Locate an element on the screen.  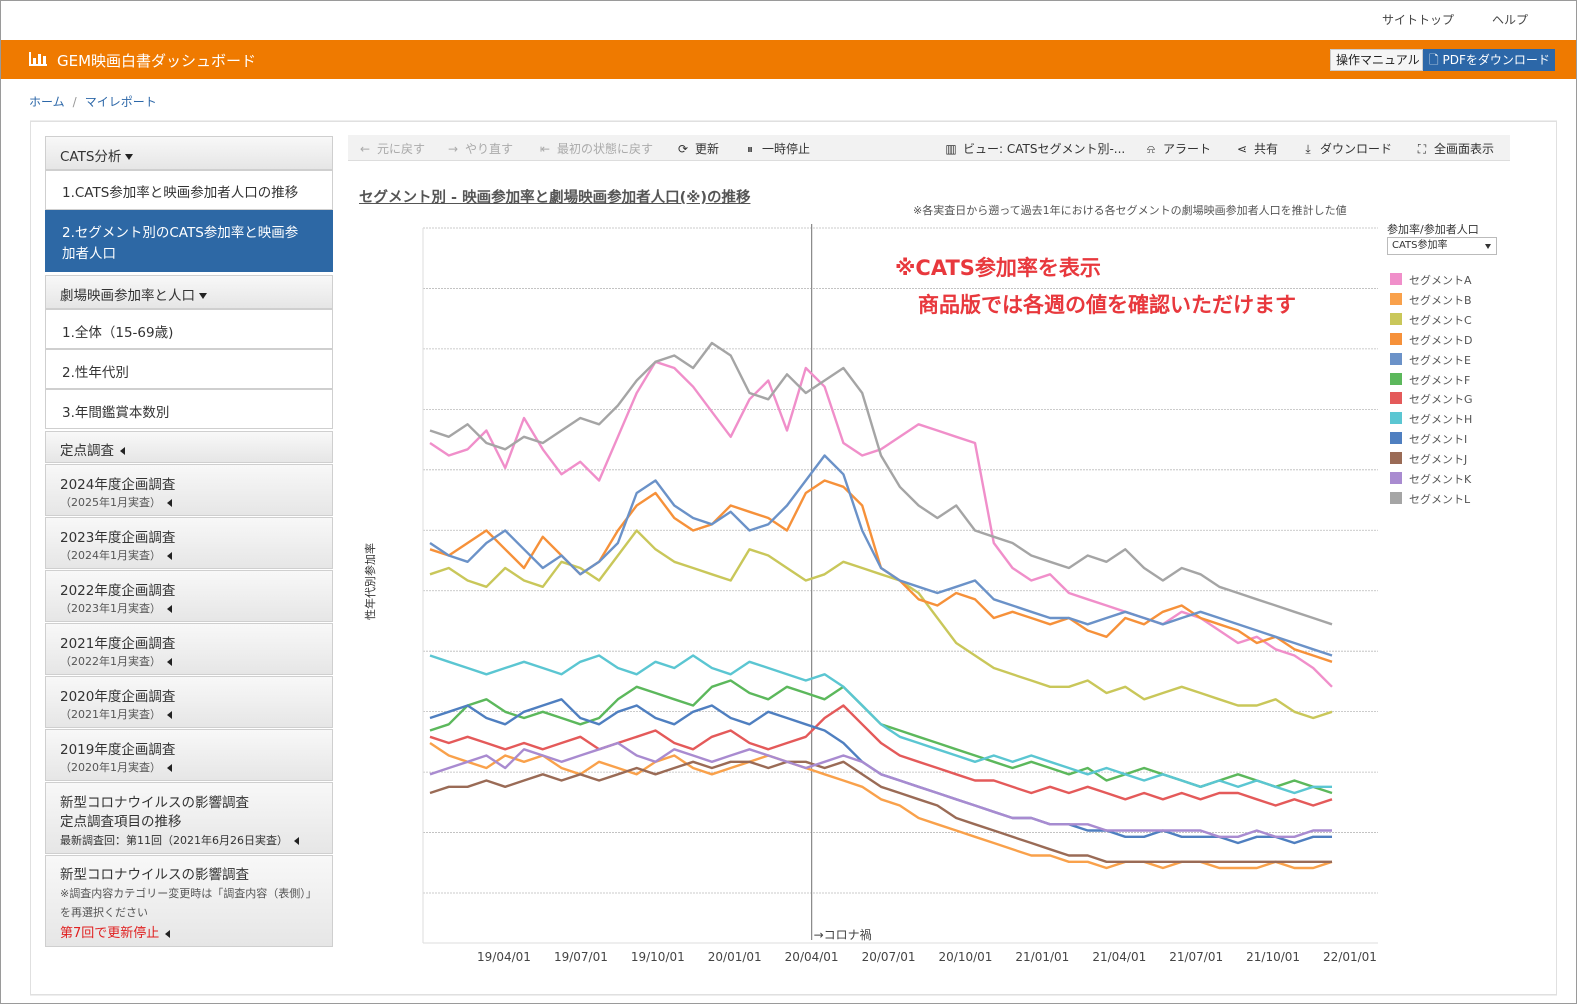
chevron-down-icon is located at coordinates (1488, 246).